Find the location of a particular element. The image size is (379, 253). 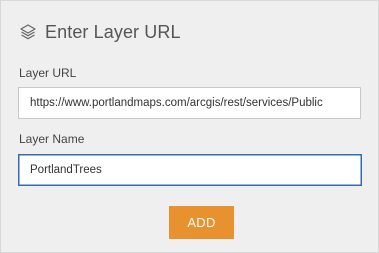

panel-header: Enter Layer URL is located at coordinates (100, 32).